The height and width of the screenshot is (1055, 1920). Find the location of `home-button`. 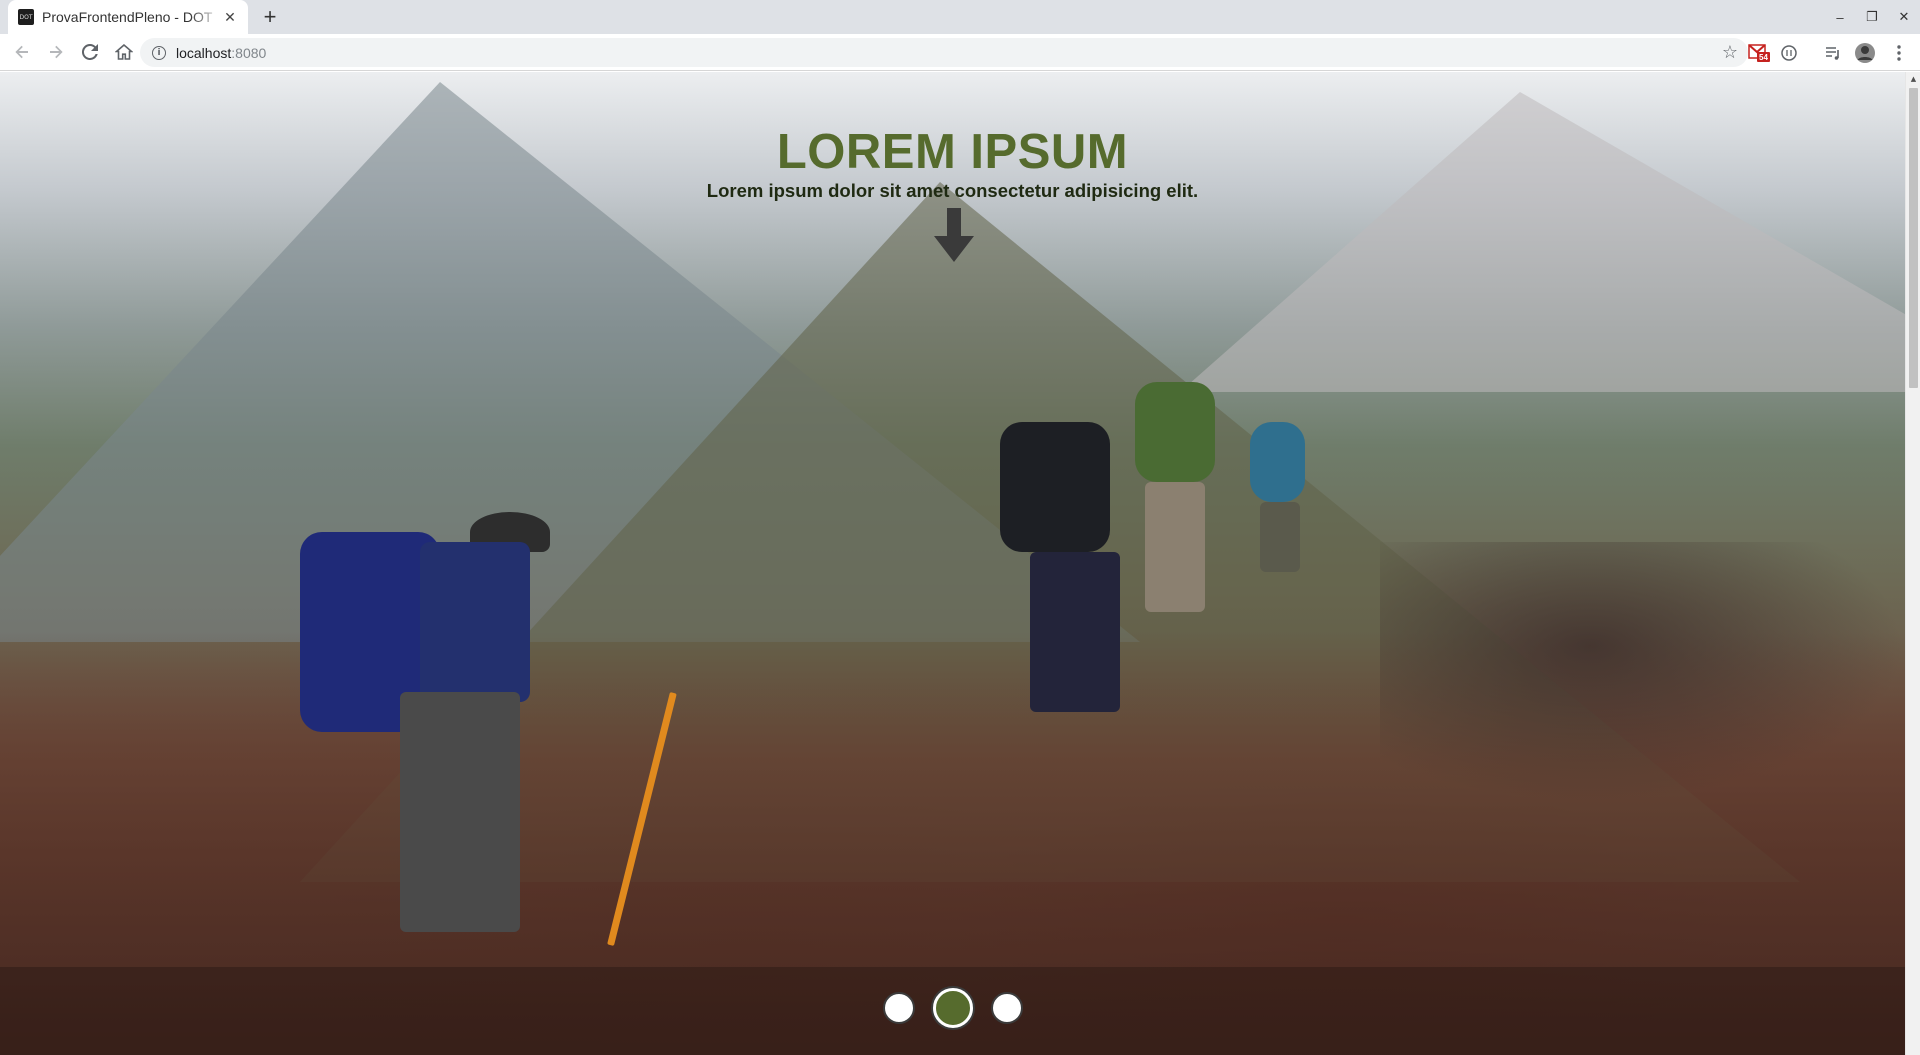

home-button is located at coordinates (124, 52).